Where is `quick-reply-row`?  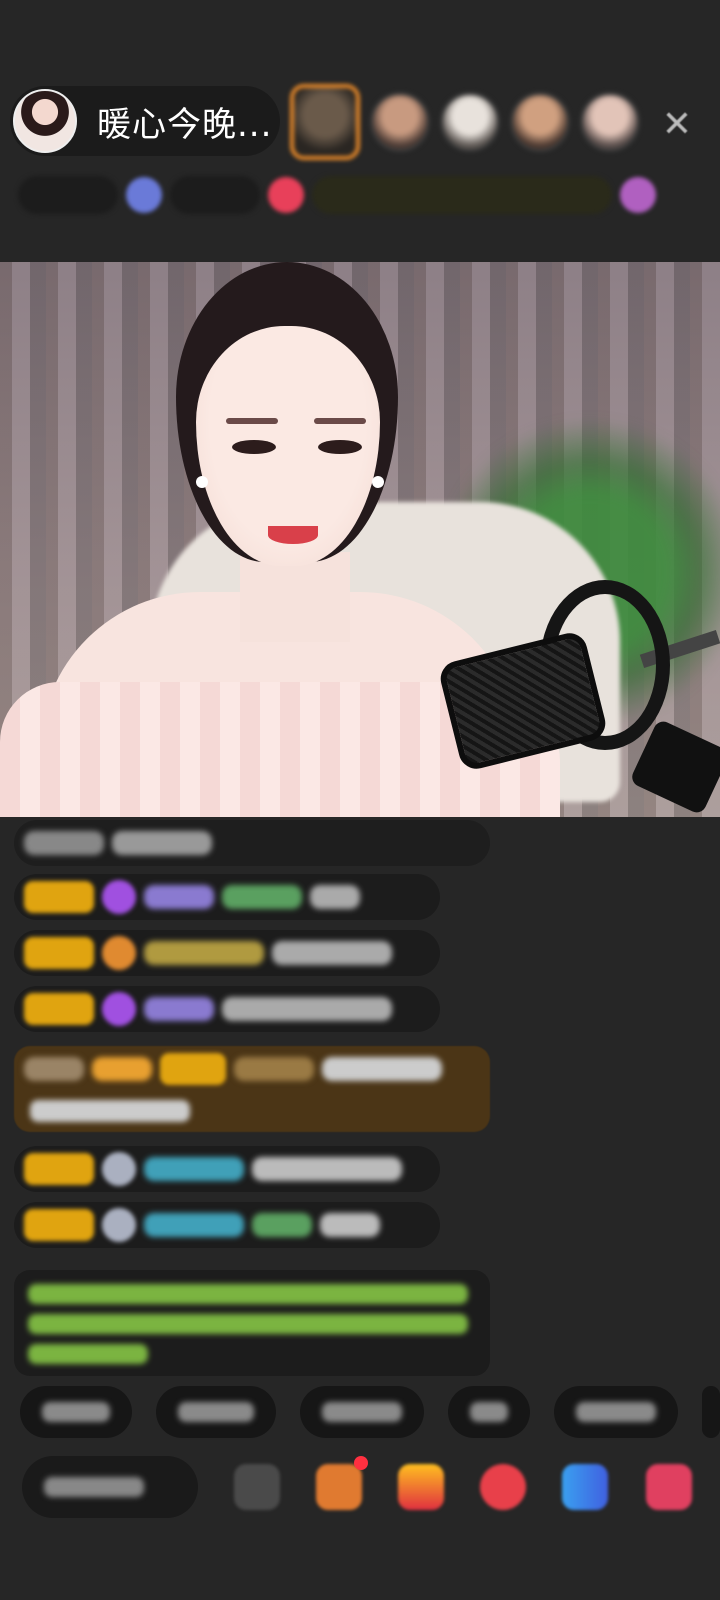
quick-reply-row is located at coordinates (370, 1412).